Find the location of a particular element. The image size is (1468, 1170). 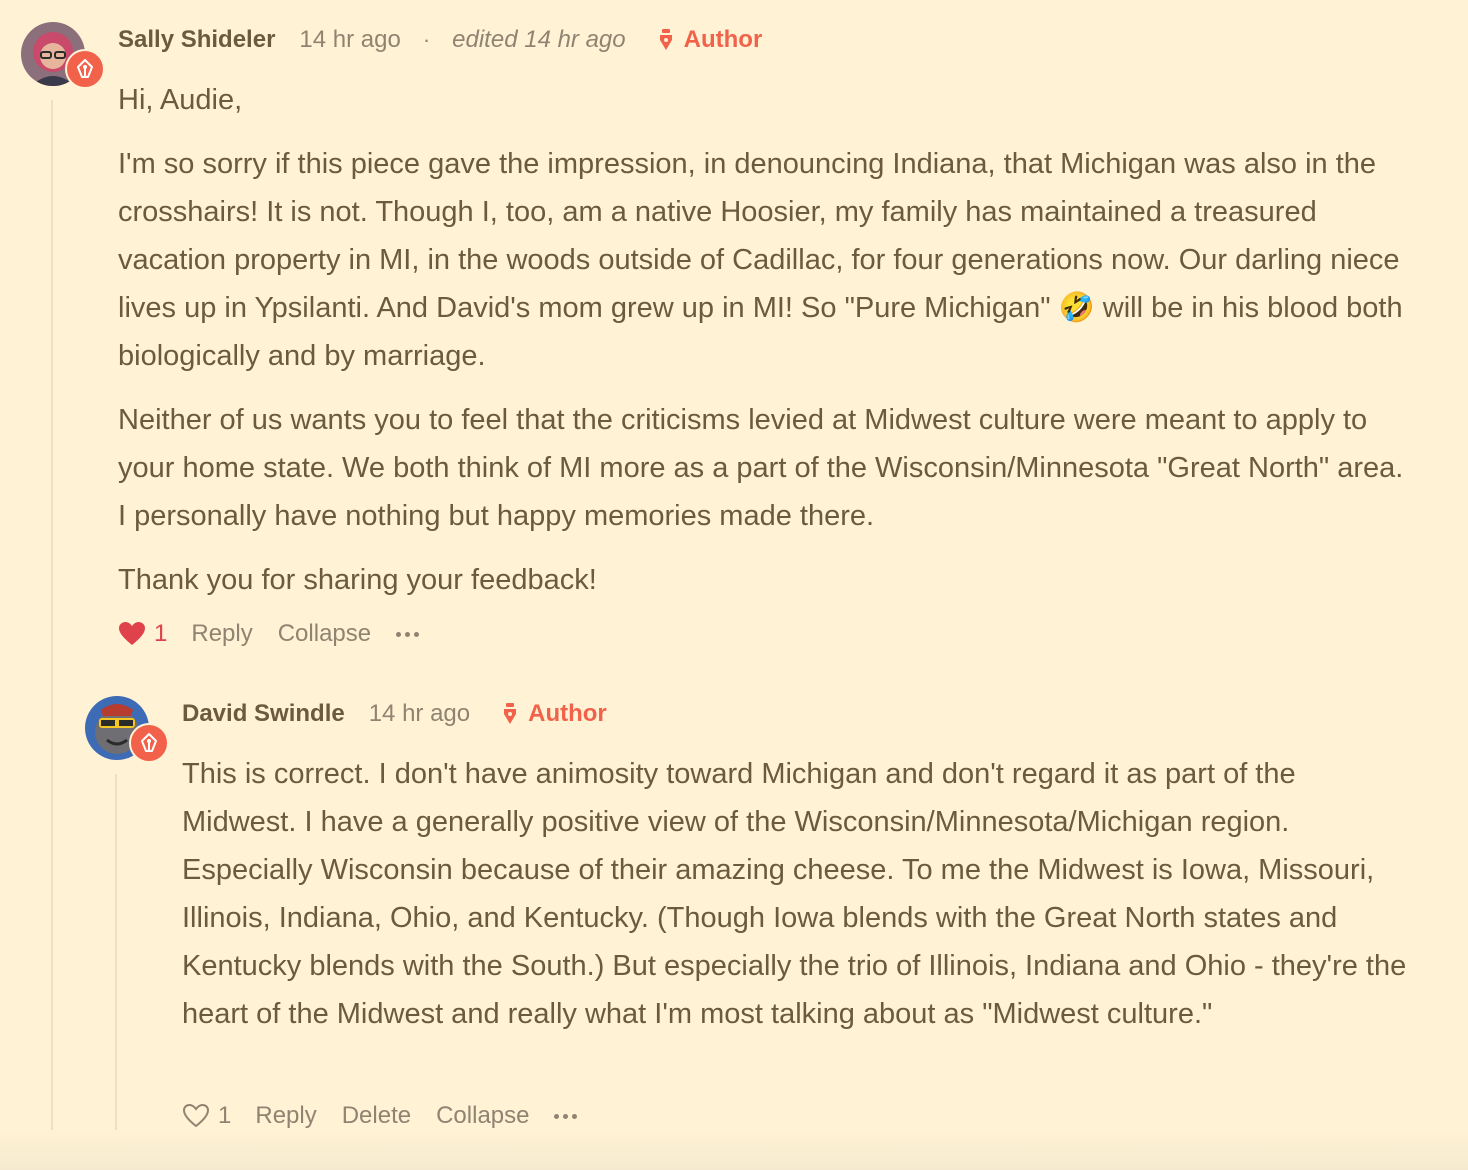

edited-label: edited 14 hr ago is located at coordinates (539, 39).